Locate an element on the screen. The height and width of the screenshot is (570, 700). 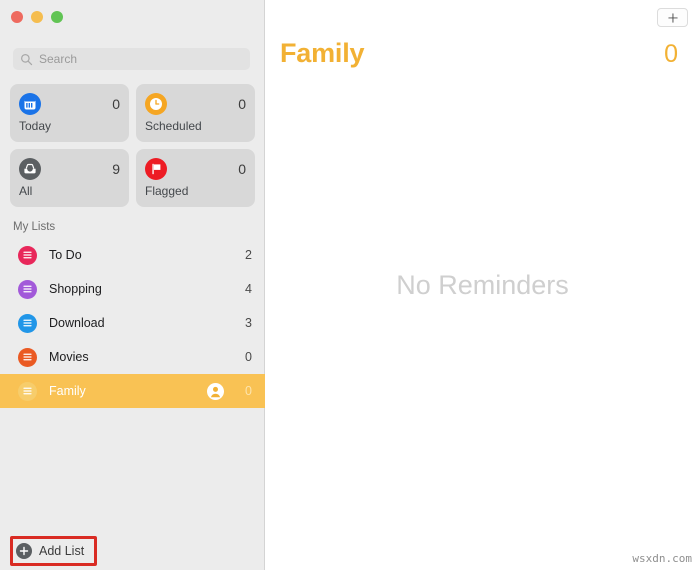
sidebar-item-shopping: Shopping 4 is located at coordinates (132, 289).